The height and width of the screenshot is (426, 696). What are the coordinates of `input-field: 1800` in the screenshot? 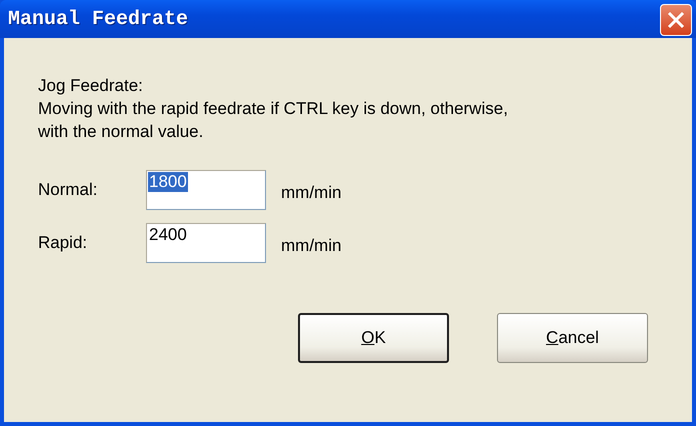 It's located at (206, 190).